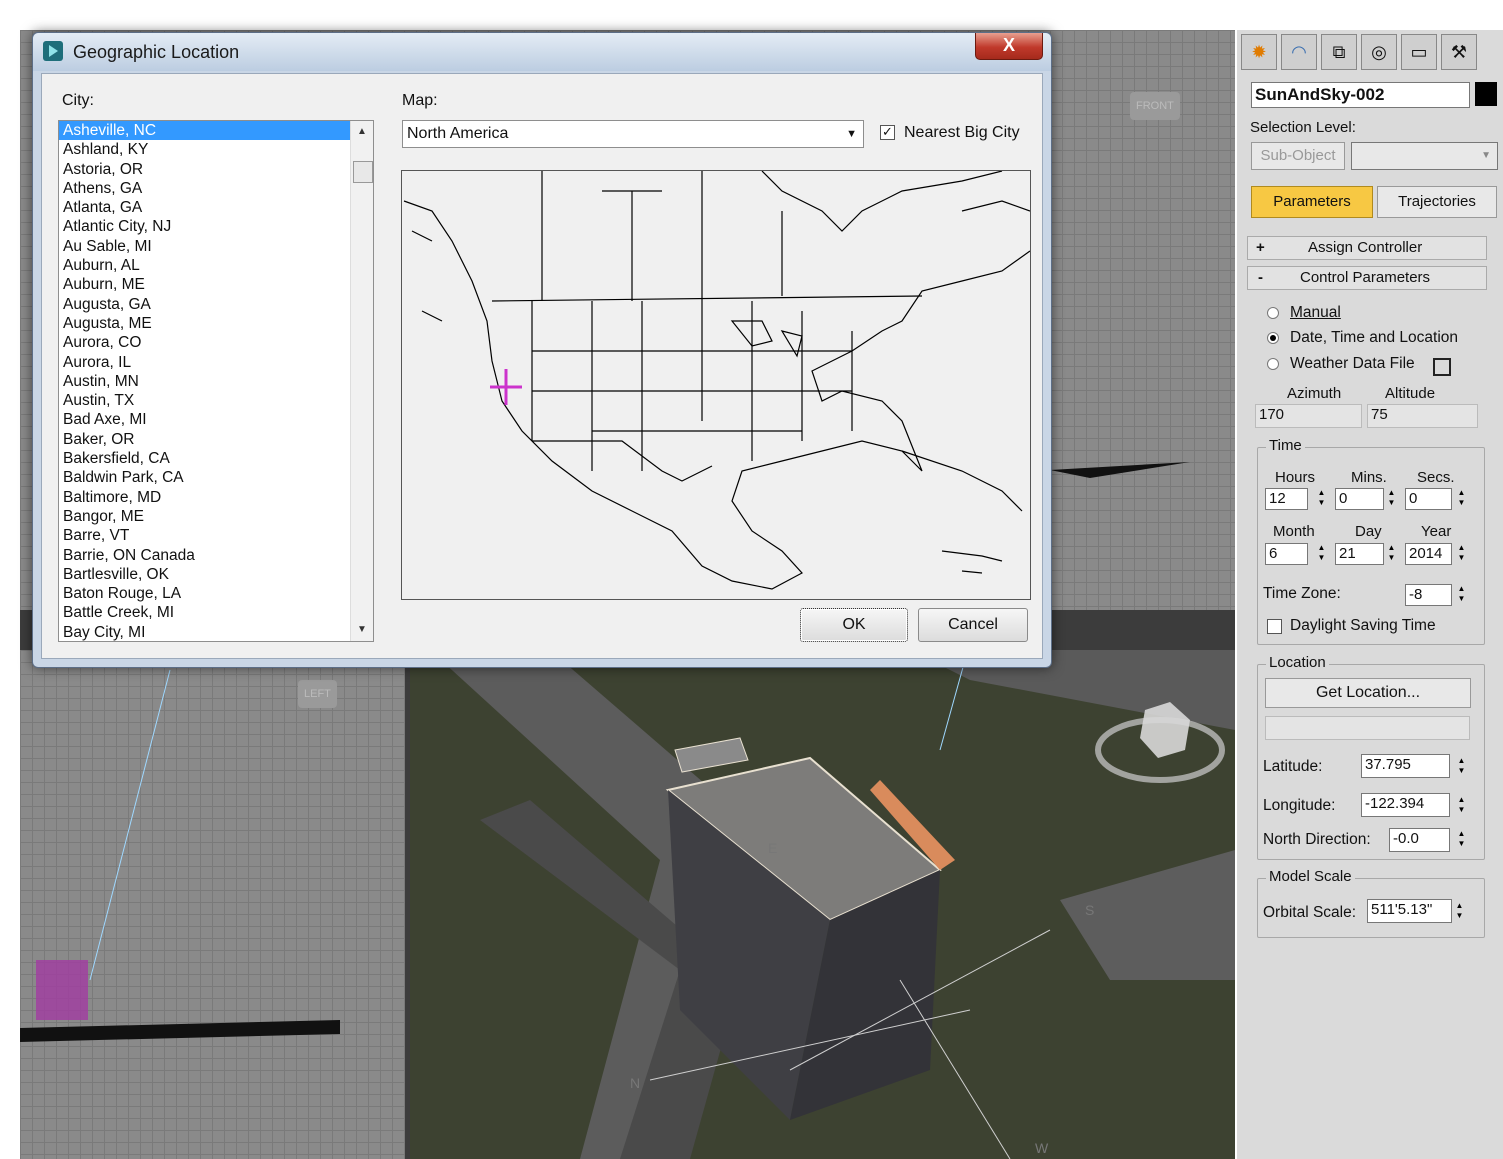 The height and width of the screenshot is (1159, 1503). I want to click on city-list-item: Baker, OR, so click(208, 439).